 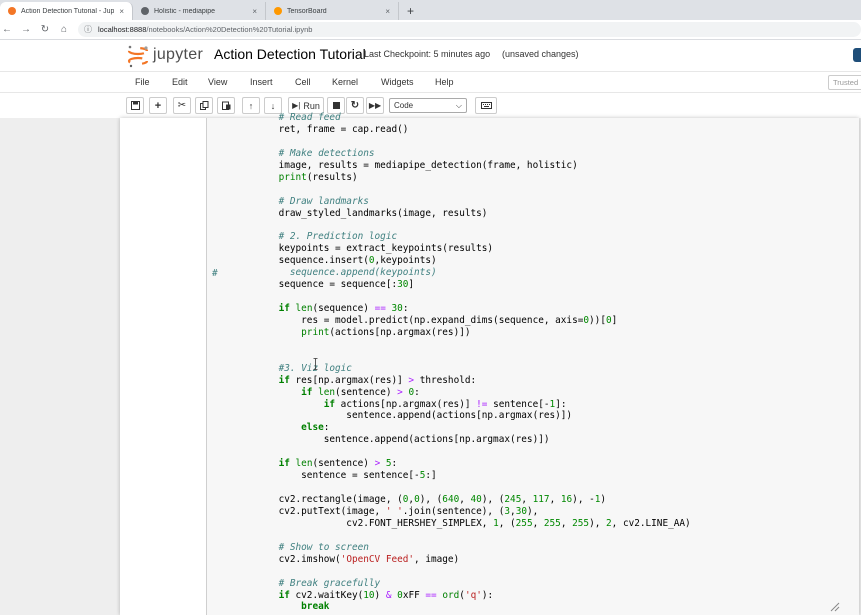 What do you see at coordinates (345, 82) in the screenshot?
I see `menu-kernel: Kernel` at bounding box center [345, 82].